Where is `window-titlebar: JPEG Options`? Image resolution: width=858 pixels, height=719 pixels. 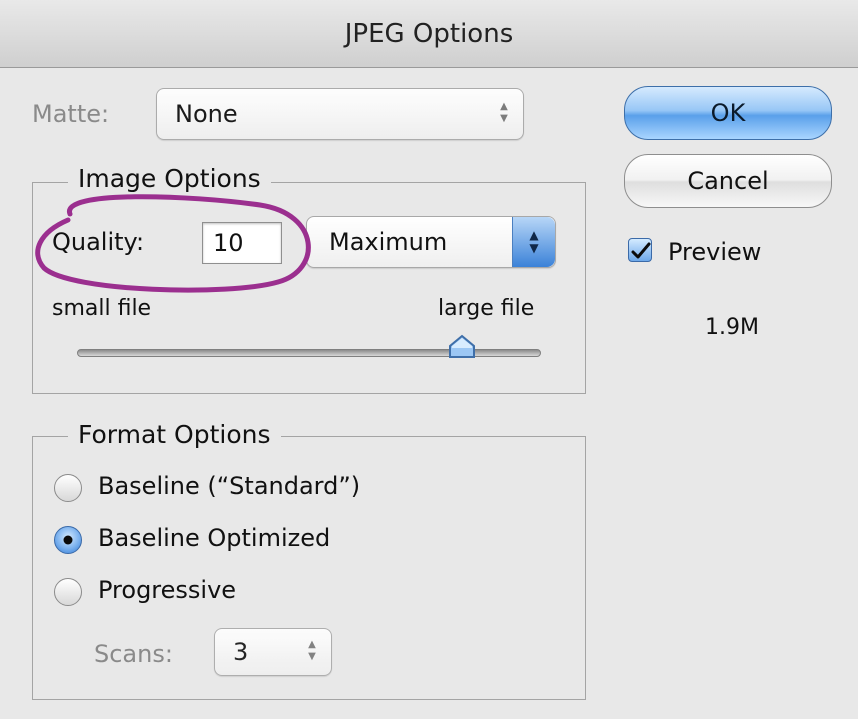
window-titlebar: JPEG Options is located at coordinates (429, 34).